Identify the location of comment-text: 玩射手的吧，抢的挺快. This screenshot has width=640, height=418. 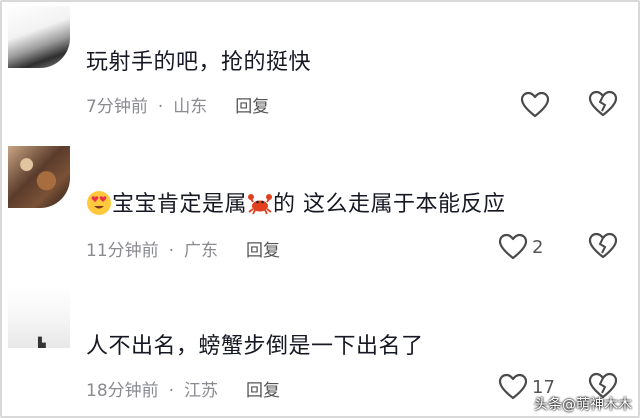
(199, 62).